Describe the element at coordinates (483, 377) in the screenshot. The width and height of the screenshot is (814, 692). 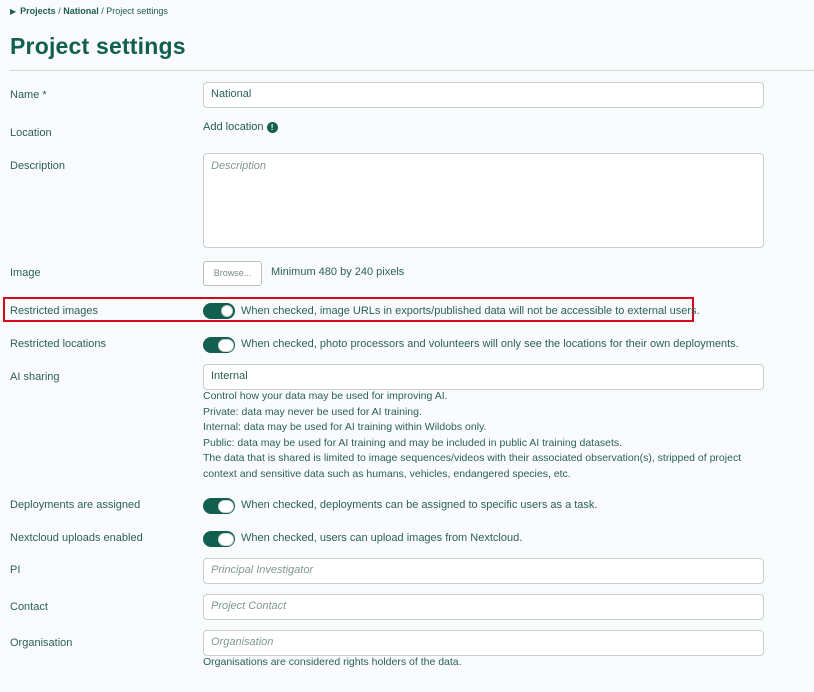
I see `ai-sharing-select: Internal` at that location.